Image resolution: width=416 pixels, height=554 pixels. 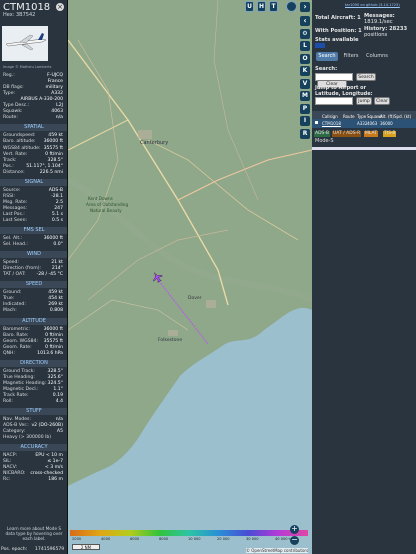 What do you see at coordinates (382, 101) in the screenshot?
I see `clear-button: Clear` at bounding box center [382, 101].